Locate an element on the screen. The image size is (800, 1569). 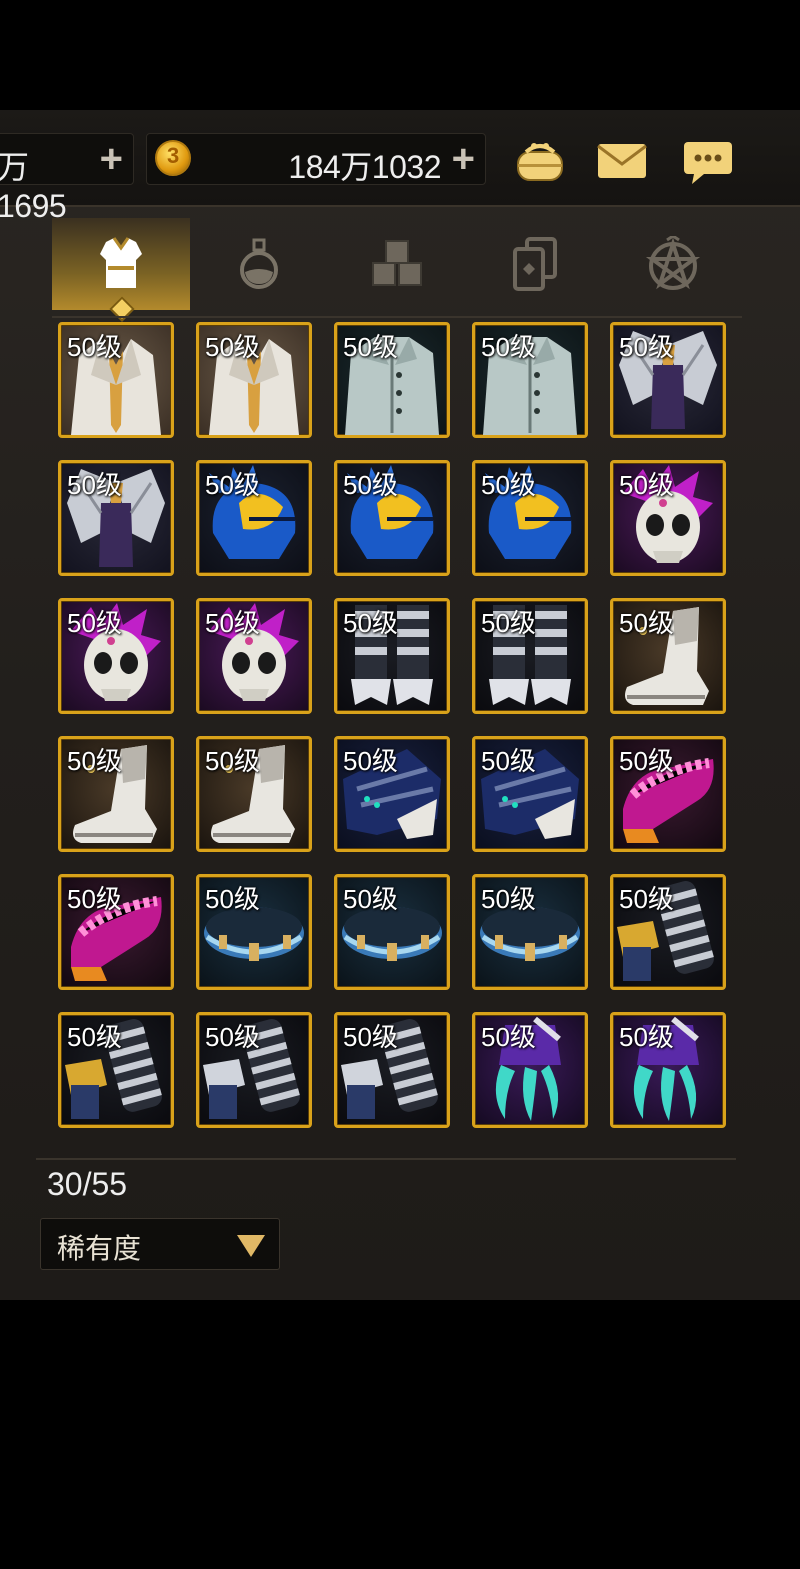
sort-dropdown: 稀有度 is located at coordinates (160, 1244).